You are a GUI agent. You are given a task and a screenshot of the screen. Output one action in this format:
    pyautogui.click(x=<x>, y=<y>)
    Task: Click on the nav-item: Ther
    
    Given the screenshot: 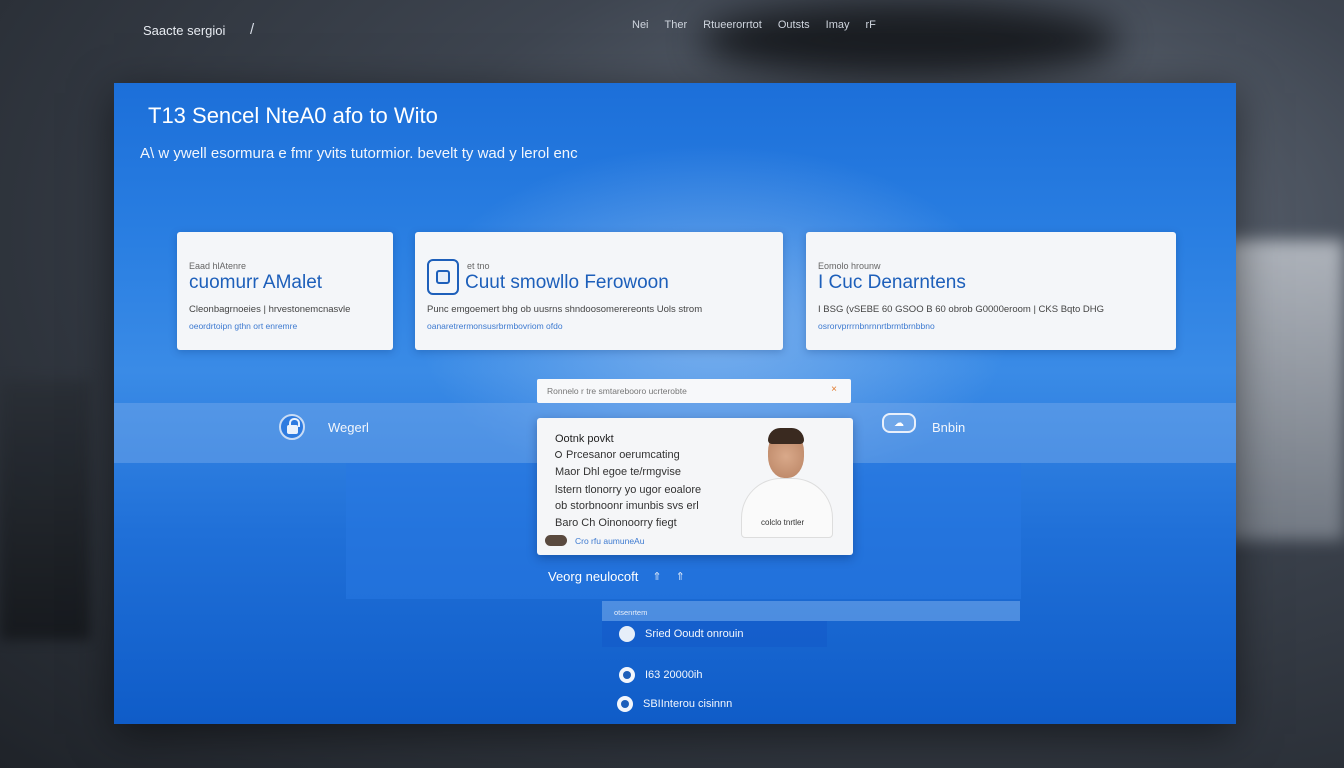 What is the action you would take?
    pyautogui.click(x=676, y=25)
    